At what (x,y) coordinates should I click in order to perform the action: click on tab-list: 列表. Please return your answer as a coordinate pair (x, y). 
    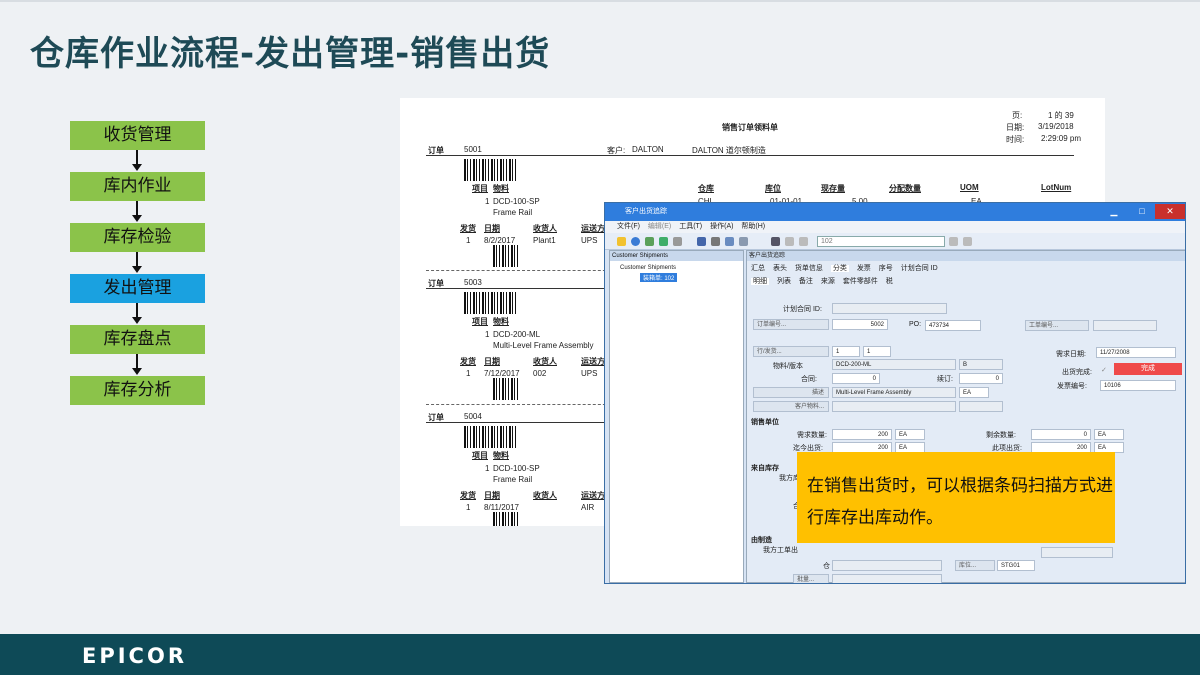
    Looking at the image, I should click on (784, 281).